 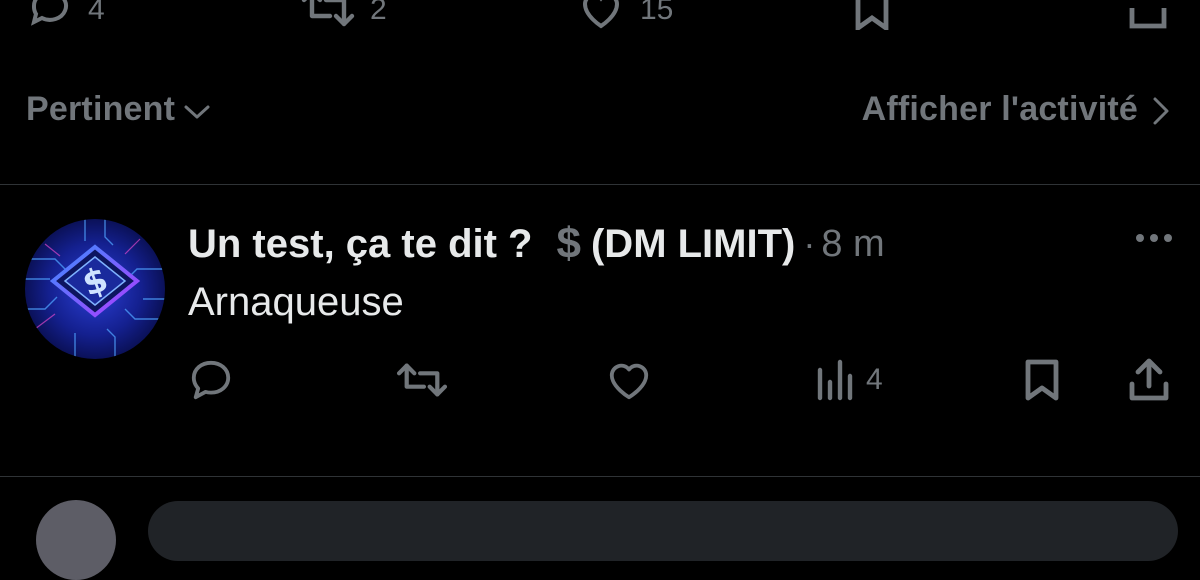 I want to click on prev-like-button: 15, so click(x=624, y=15).